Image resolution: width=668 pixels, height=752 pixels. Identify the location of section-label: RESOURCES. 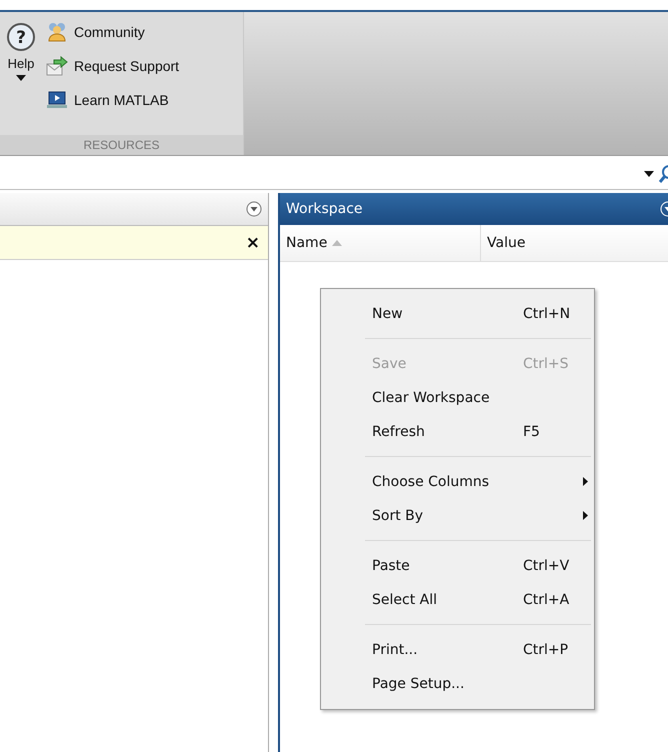
(121, 145).